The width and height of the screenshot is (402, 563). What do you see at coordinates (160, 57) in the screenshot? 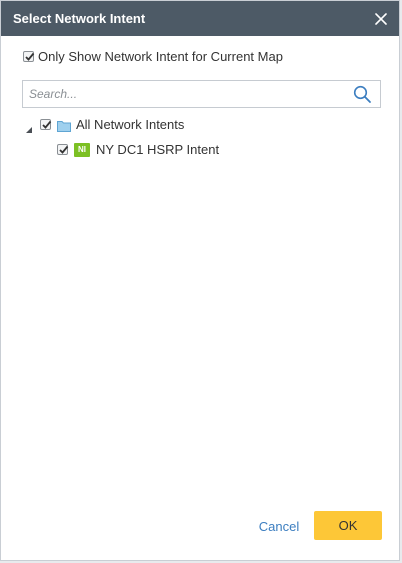
I see `current-map-filter-label: Only Show Network Intent for Current Map` at bounding box center [160, 57].